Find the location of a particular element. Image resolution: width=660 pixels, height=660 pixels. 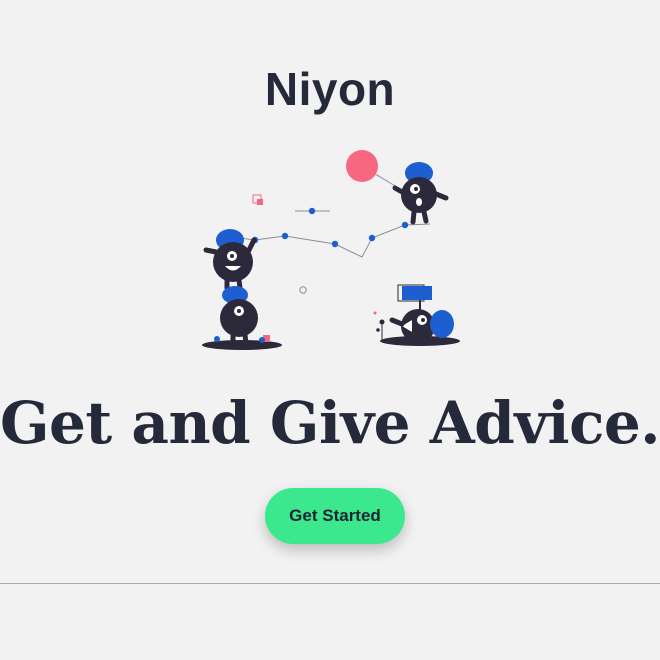

pink-dot is located at coordinates (375, 313).